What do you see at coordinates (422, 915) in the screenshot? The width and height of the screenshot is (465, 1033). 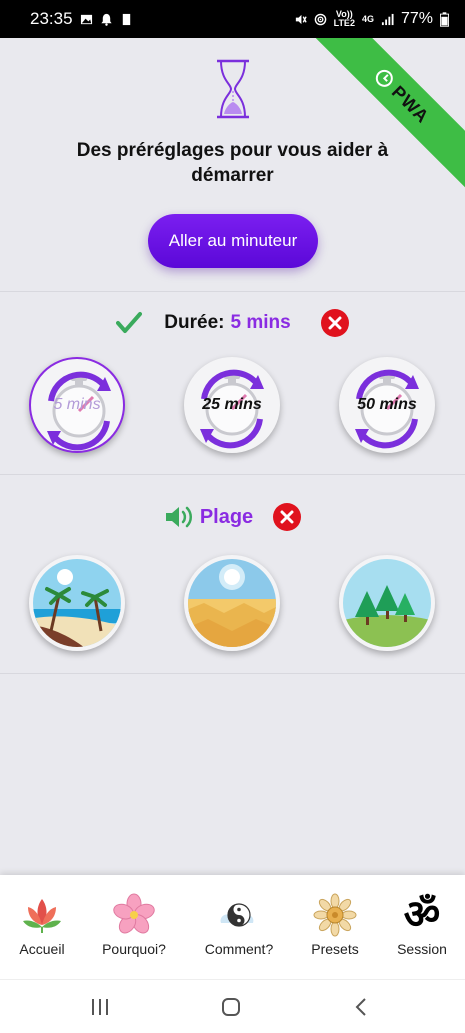 I see `om-icon: ॐ` at bounding box center [422, 915].